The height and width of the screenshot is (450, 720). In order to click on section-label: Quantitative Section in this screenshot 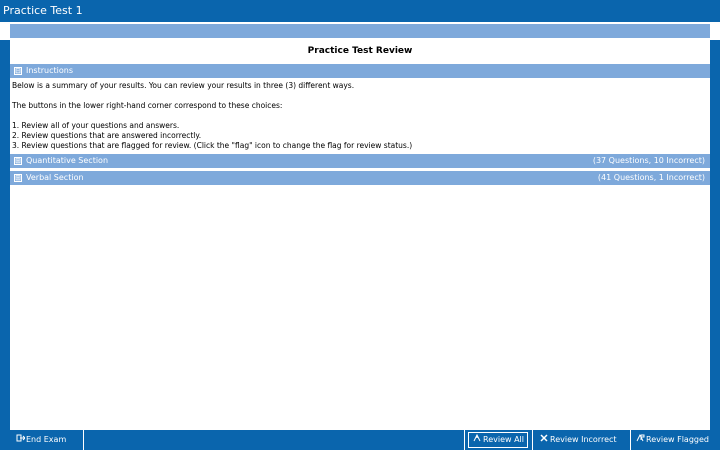, I will do `click(67, 160)`.